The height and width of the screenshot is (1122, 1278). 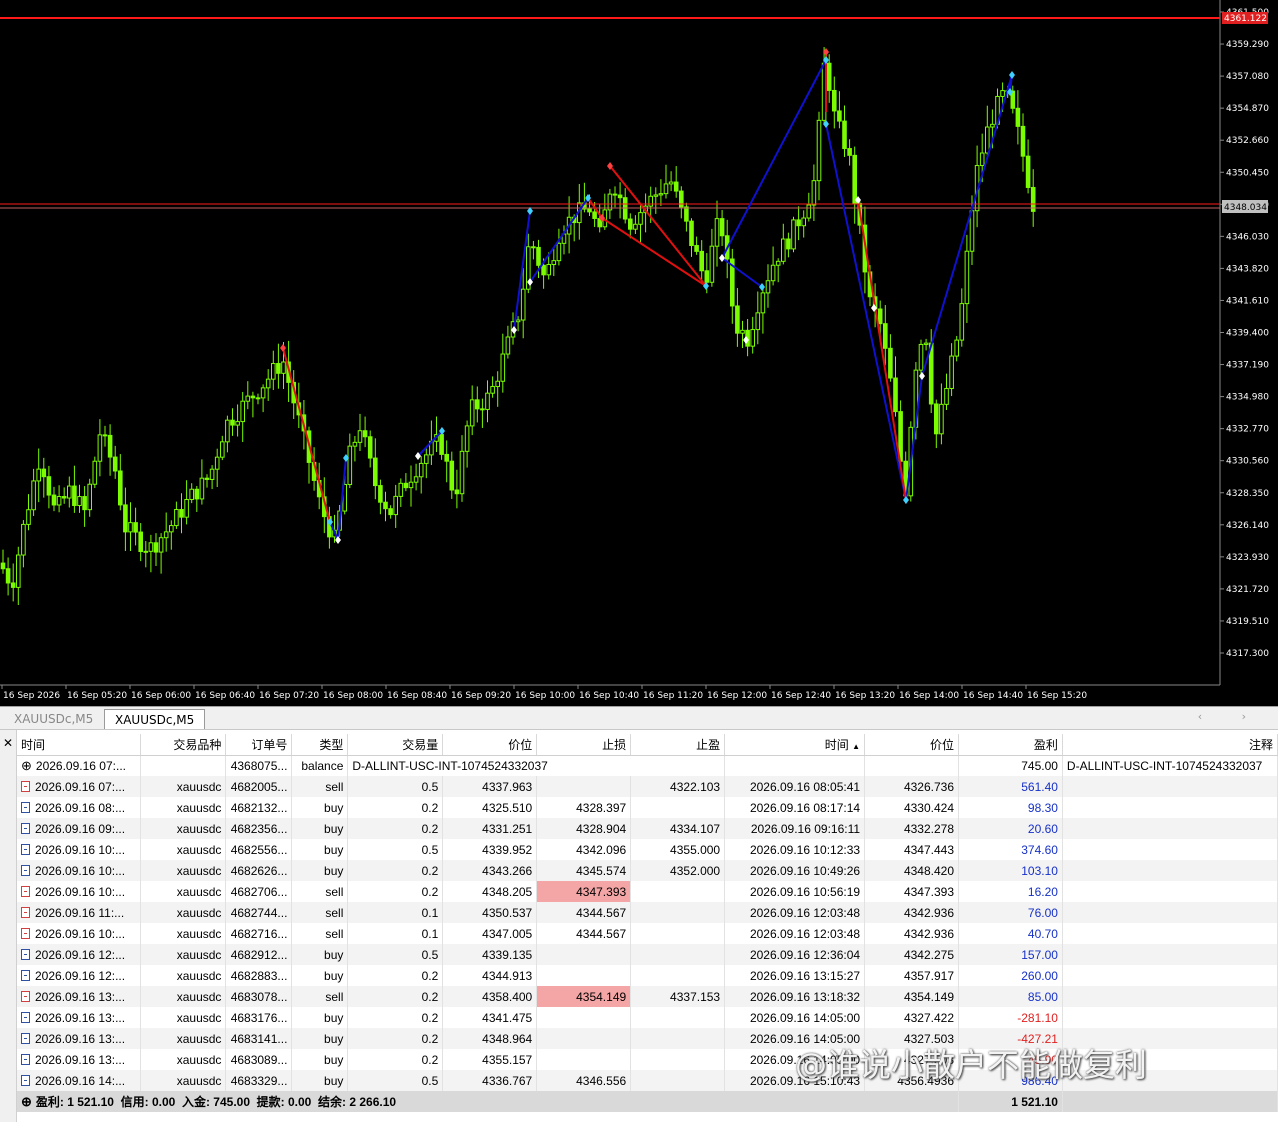 What do you see at coordinates (395, 849) in the screenshot?
I see `cell-volume: 0.5` at bounding box center [395, 849].